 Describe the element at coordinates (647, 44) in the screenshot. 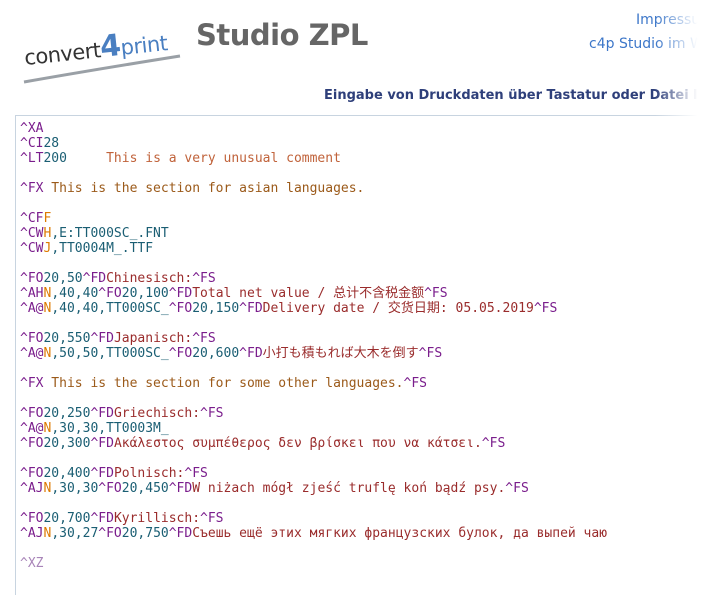

I see `c4p-studio-link: c4p Studio im Web` at that location.